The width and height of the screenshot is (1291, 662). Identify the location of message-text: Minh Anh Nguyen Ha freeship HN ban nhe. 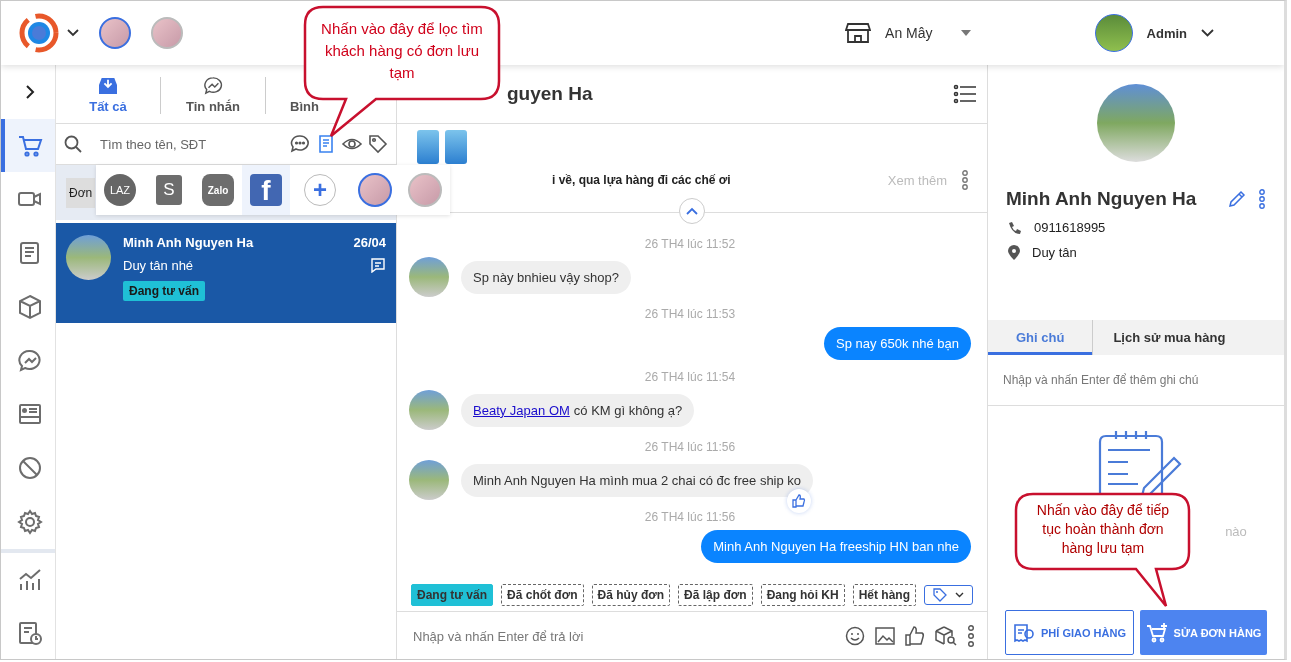
(836, 546).